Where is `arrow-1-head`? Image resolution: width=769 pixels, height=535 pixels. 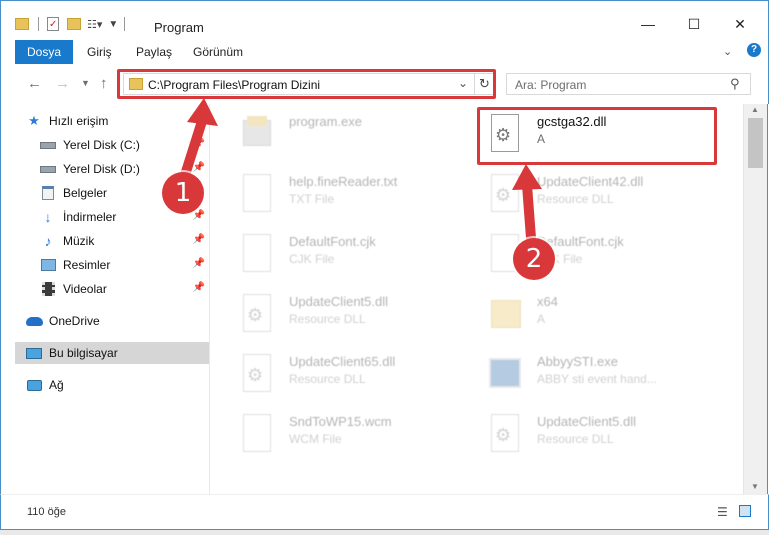 arrow-1-head is located at coordinates (202, 112).